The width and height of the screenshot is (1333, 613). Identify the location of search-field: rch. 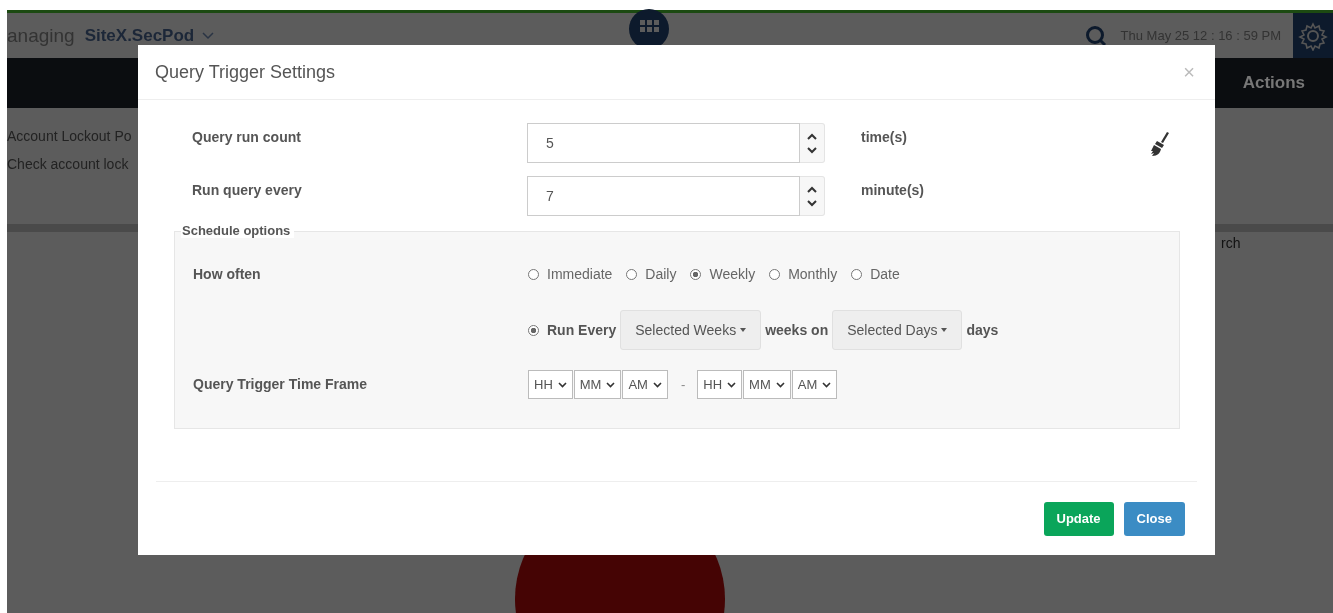
(1276, 243).